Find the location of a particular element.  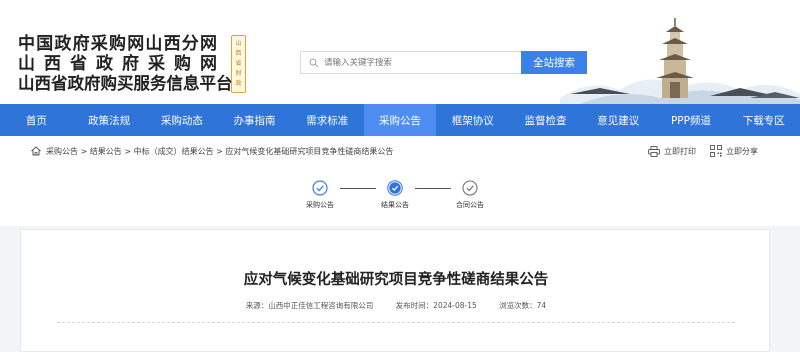

step-label: 合同公告 is located at coordinates (470, 205).